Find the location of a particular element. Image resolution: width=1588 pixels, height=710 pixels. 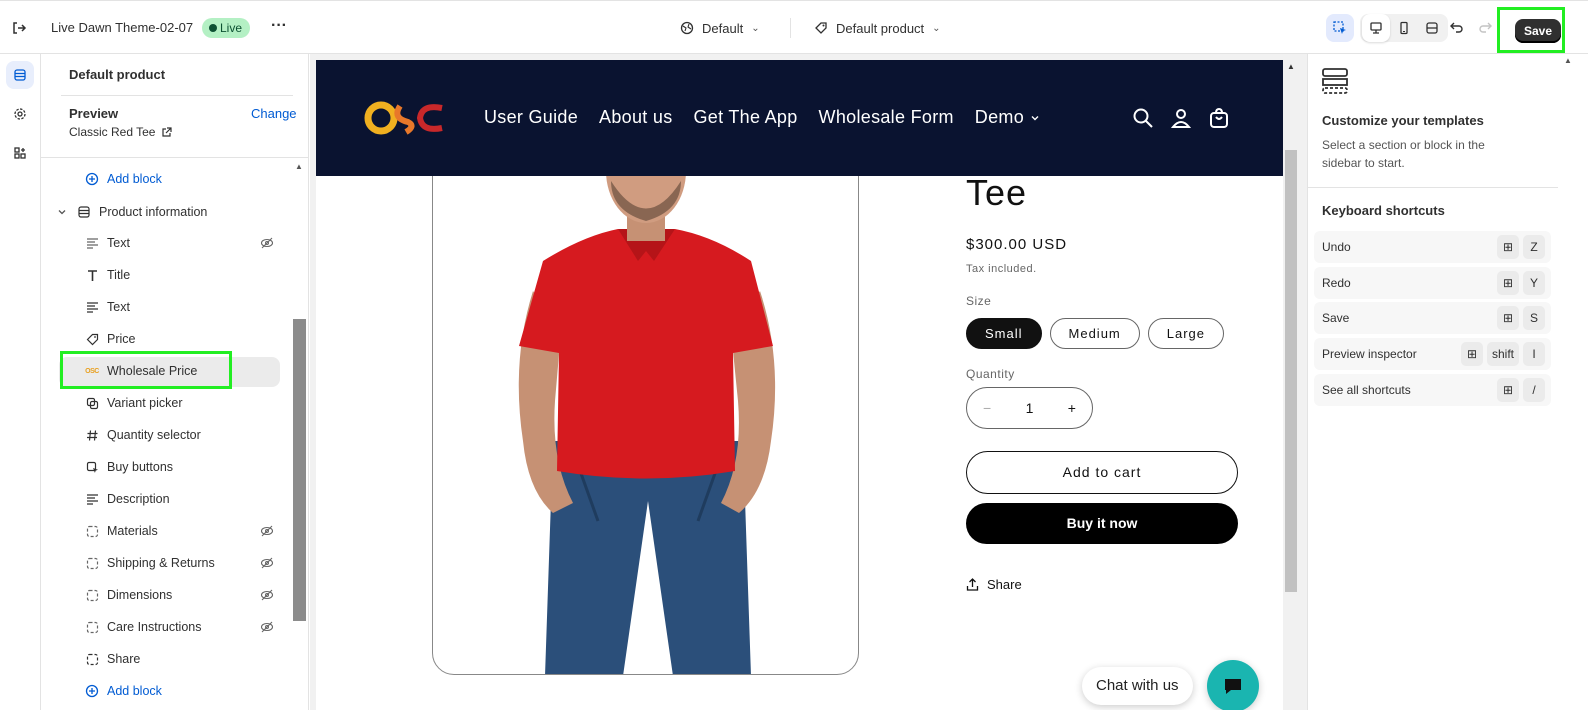

mobile-view-button is located at coordinates (1404, 28).